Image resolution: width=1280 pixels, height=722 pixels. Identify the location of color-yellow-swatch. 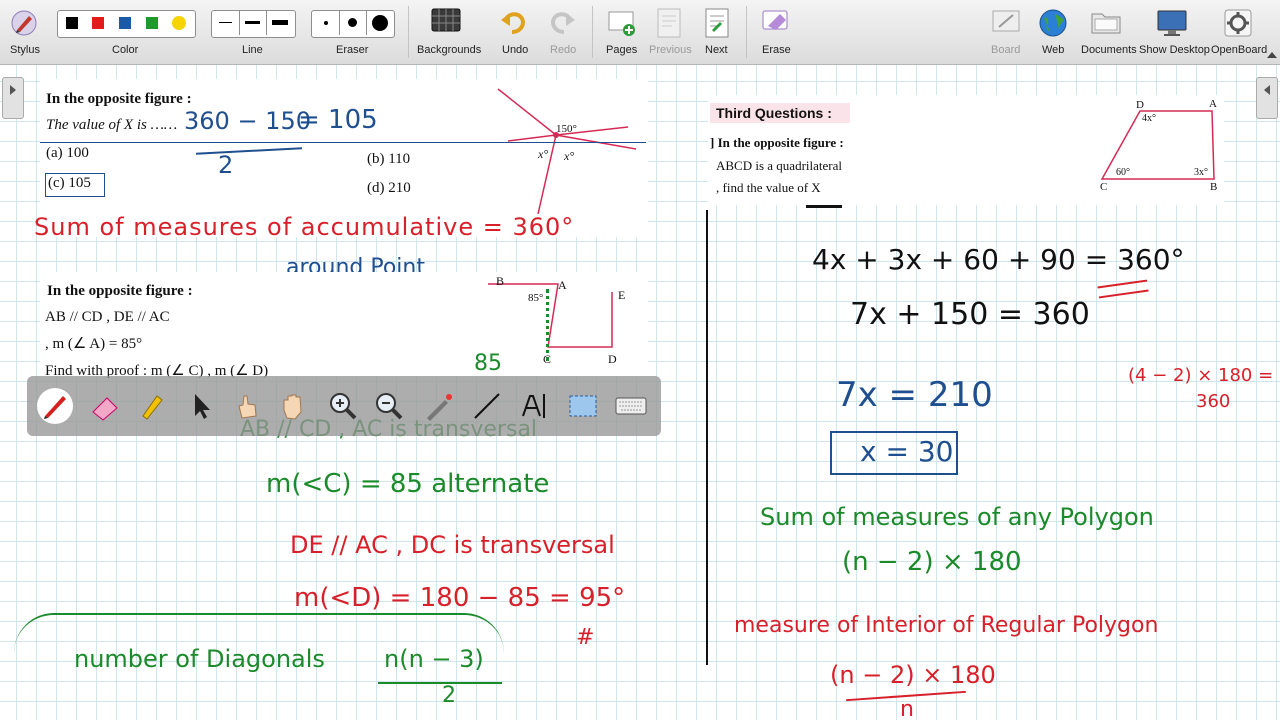
(179, 23).